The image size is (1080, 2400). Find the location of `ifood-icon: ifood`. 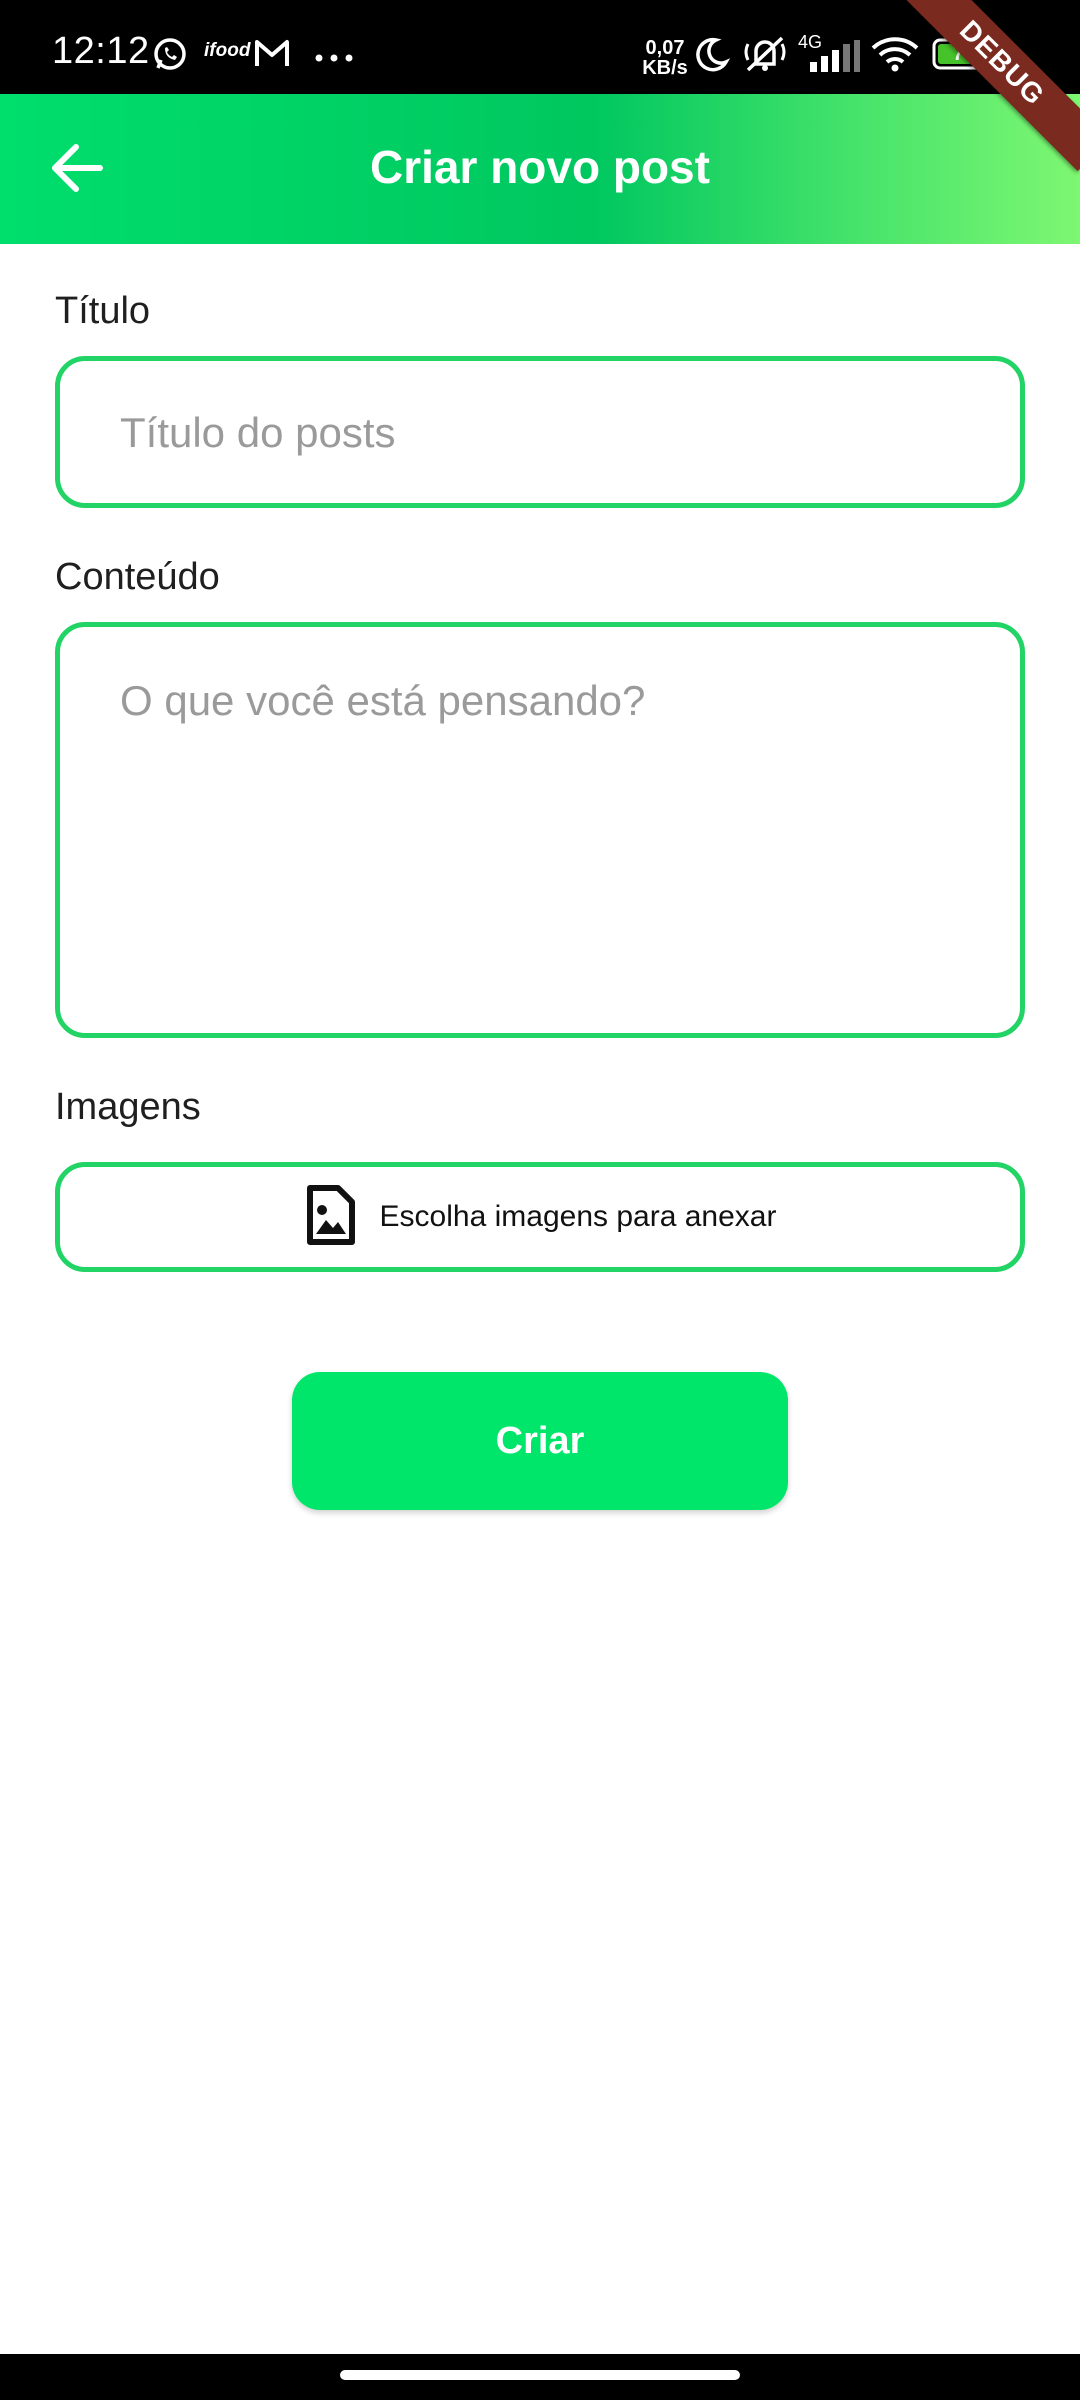

ifood-icon: ifood is located at coordinates (227, 50).